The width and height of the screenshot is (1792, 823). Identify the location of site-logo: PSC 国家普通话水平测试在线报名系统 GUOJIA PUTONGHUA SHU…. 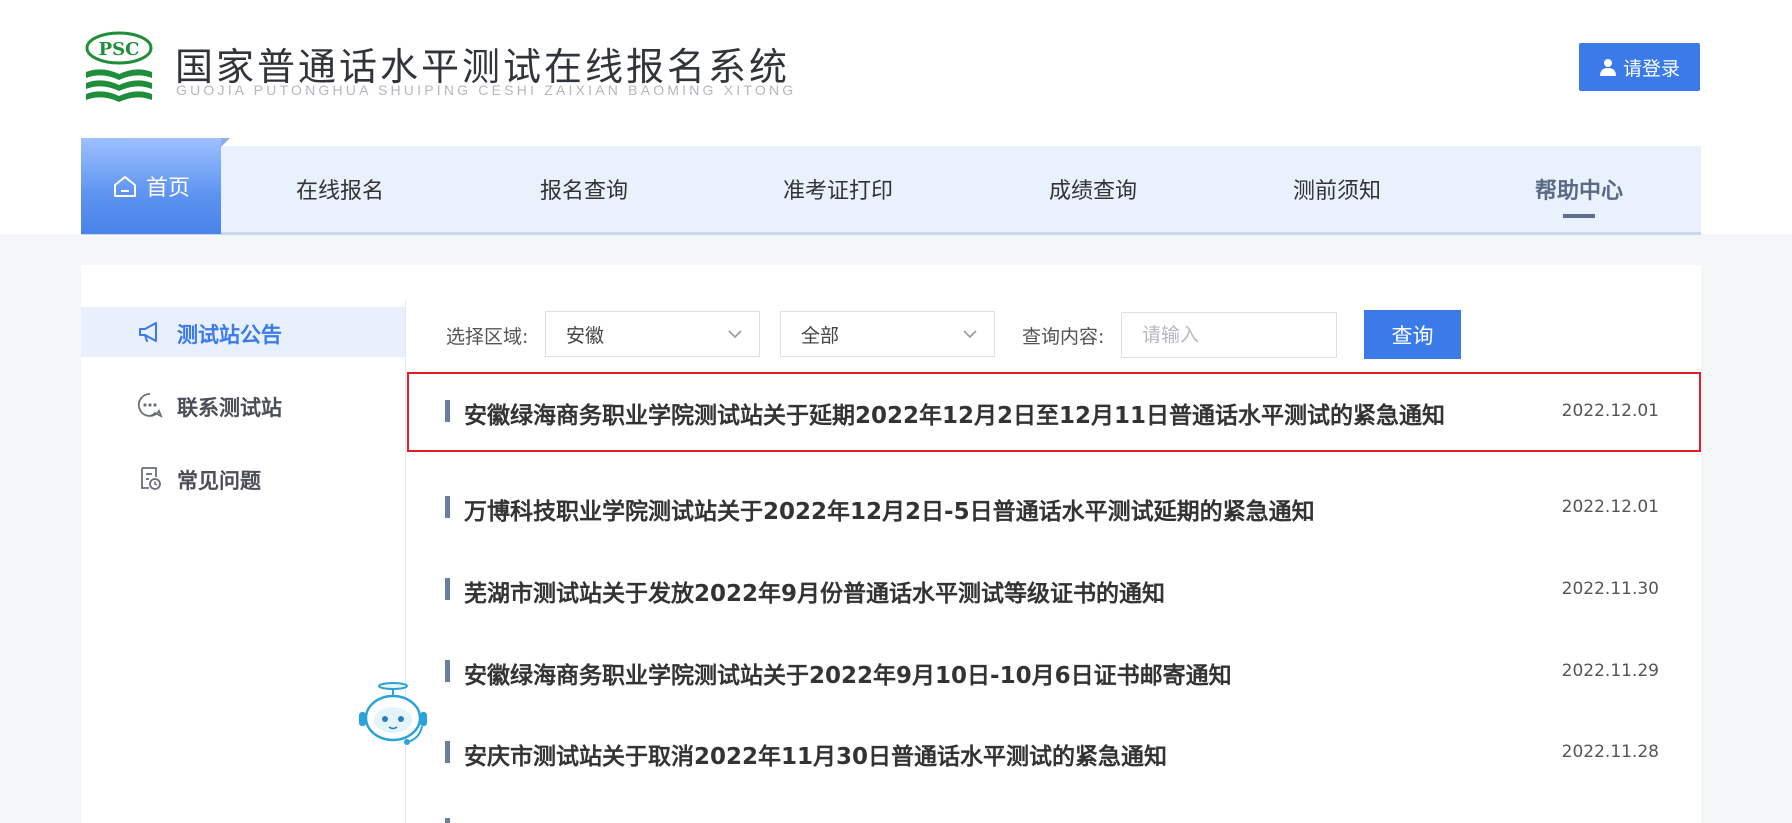
(450, 70).